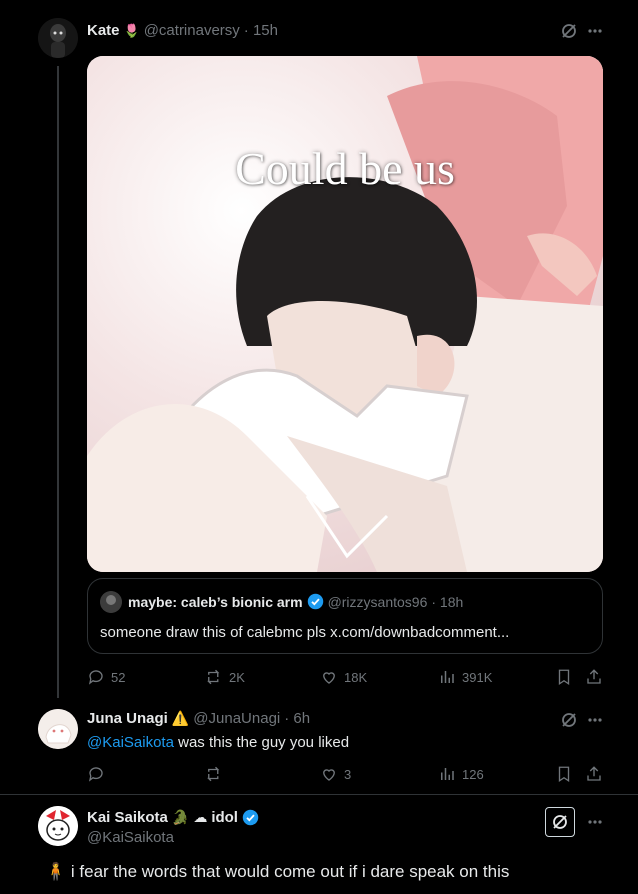  Describe the element at coordinates (461, 774) in the screenshot. I see `views-button: 126` at that location.